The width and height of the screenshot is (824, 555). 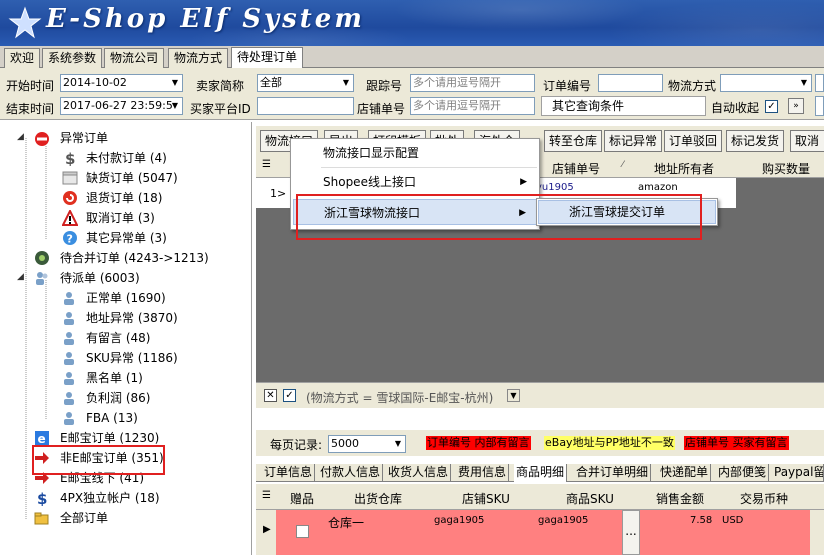 What do you see at coordinates (429, 167) in the screenshot?
I see `menu-divider` at bounding box center [429, 167].